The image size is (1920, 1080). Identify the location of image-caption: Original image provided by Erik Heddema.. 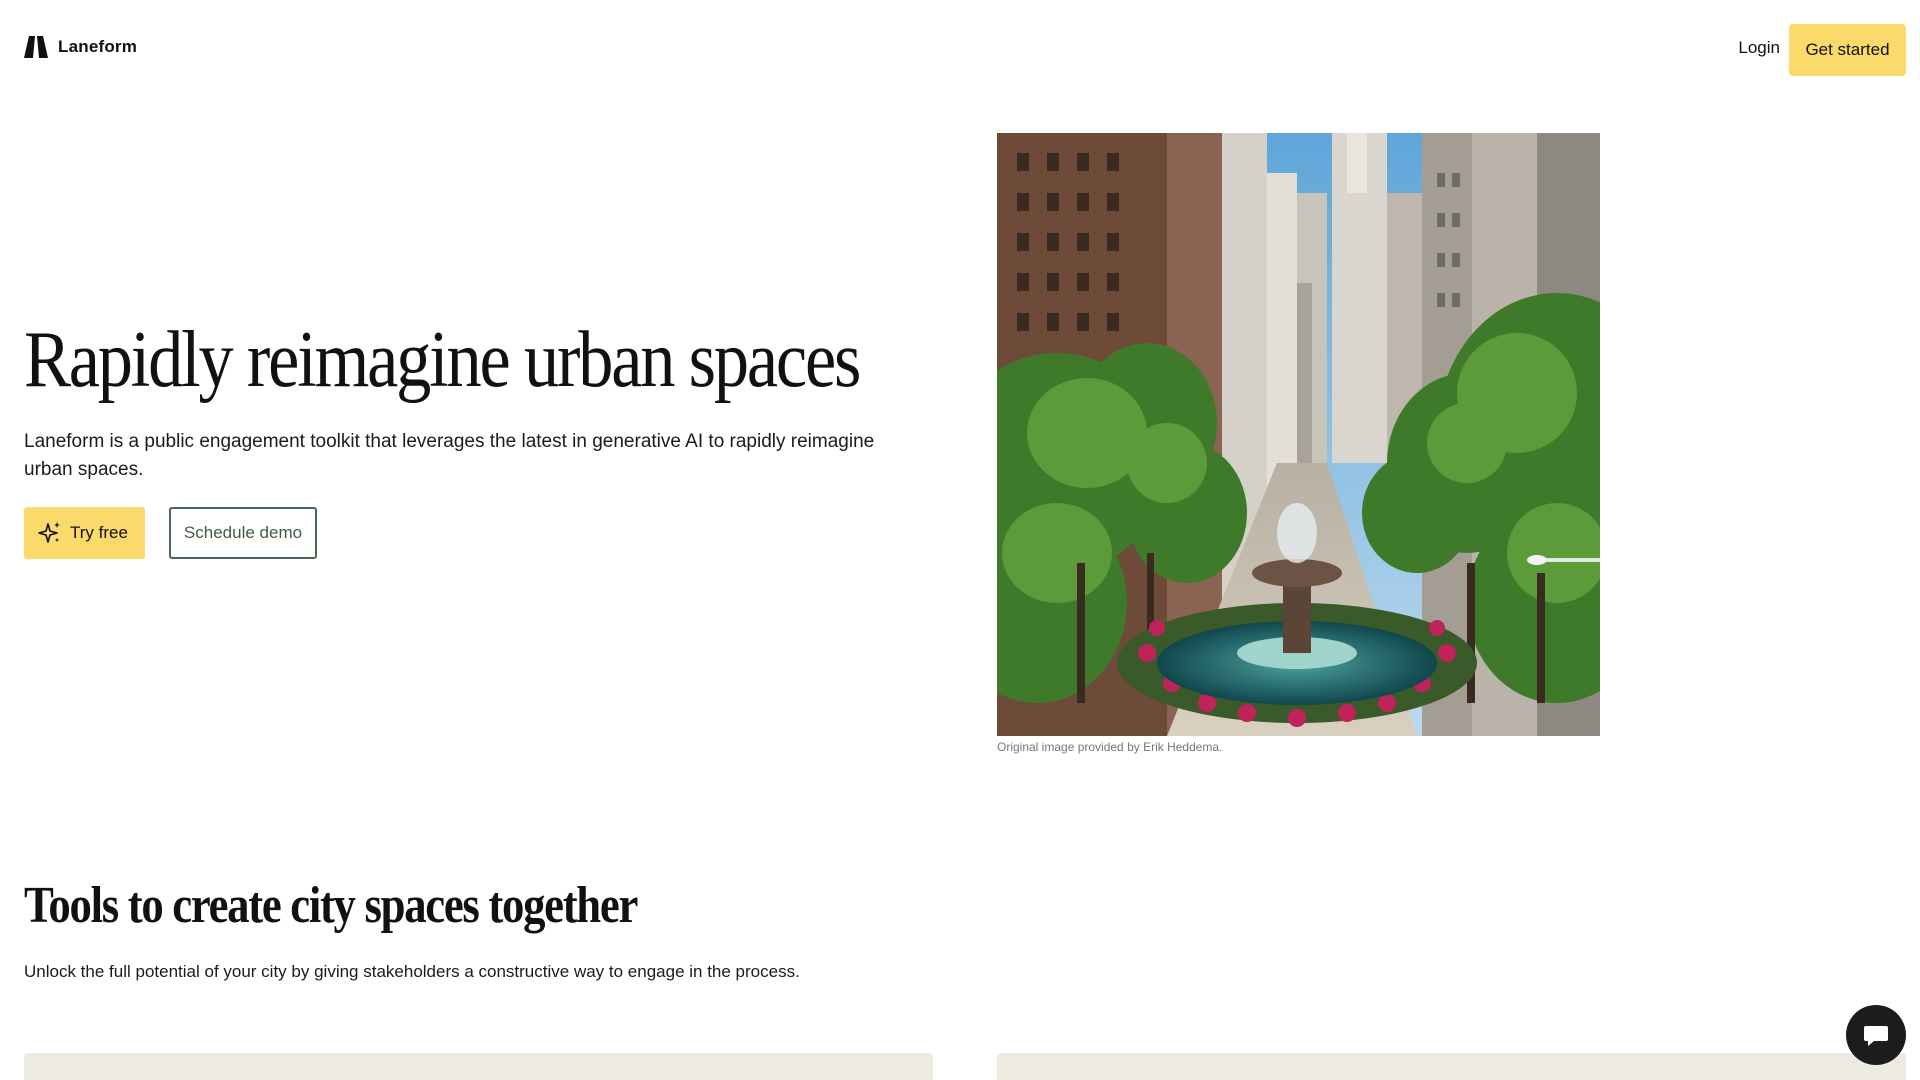
(1110, 747).